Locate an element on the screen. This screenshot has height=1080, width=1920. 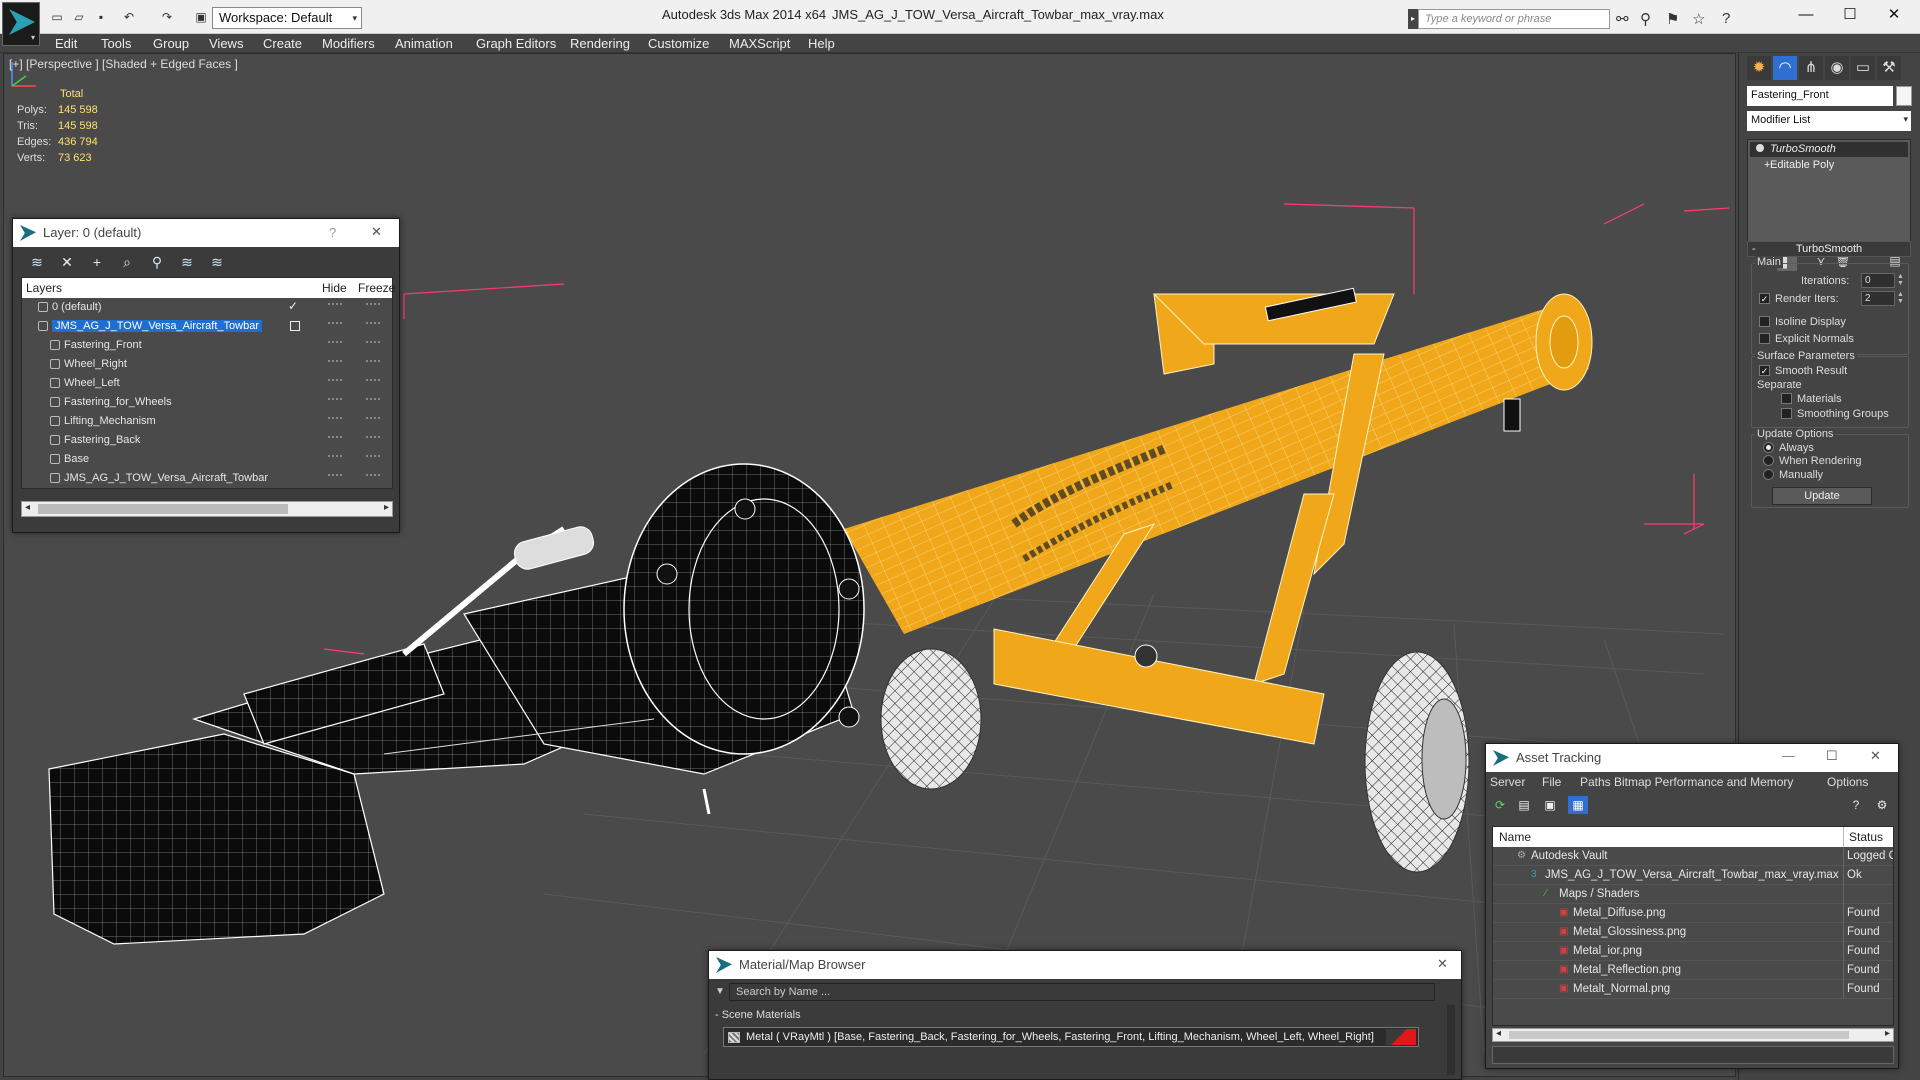
create-tab-icon: ✹ is located at coordinates (1759, 68).